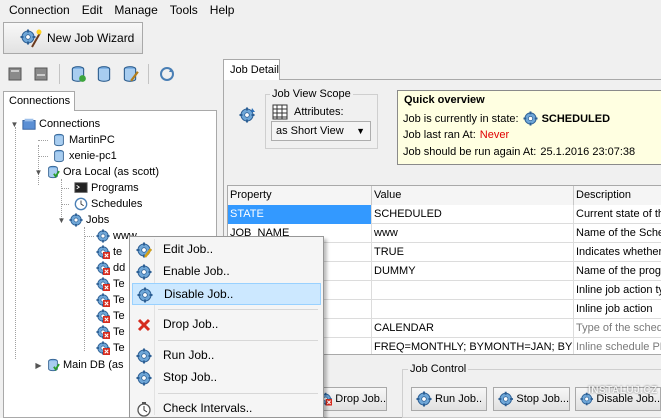 The height and width of the screenshot is (418, 661). What do you see at coordinates (588, 152) in the screenshot?
I see `next-run-value: 25.1.2016 23:07:38` at bounding box center [588, 152].